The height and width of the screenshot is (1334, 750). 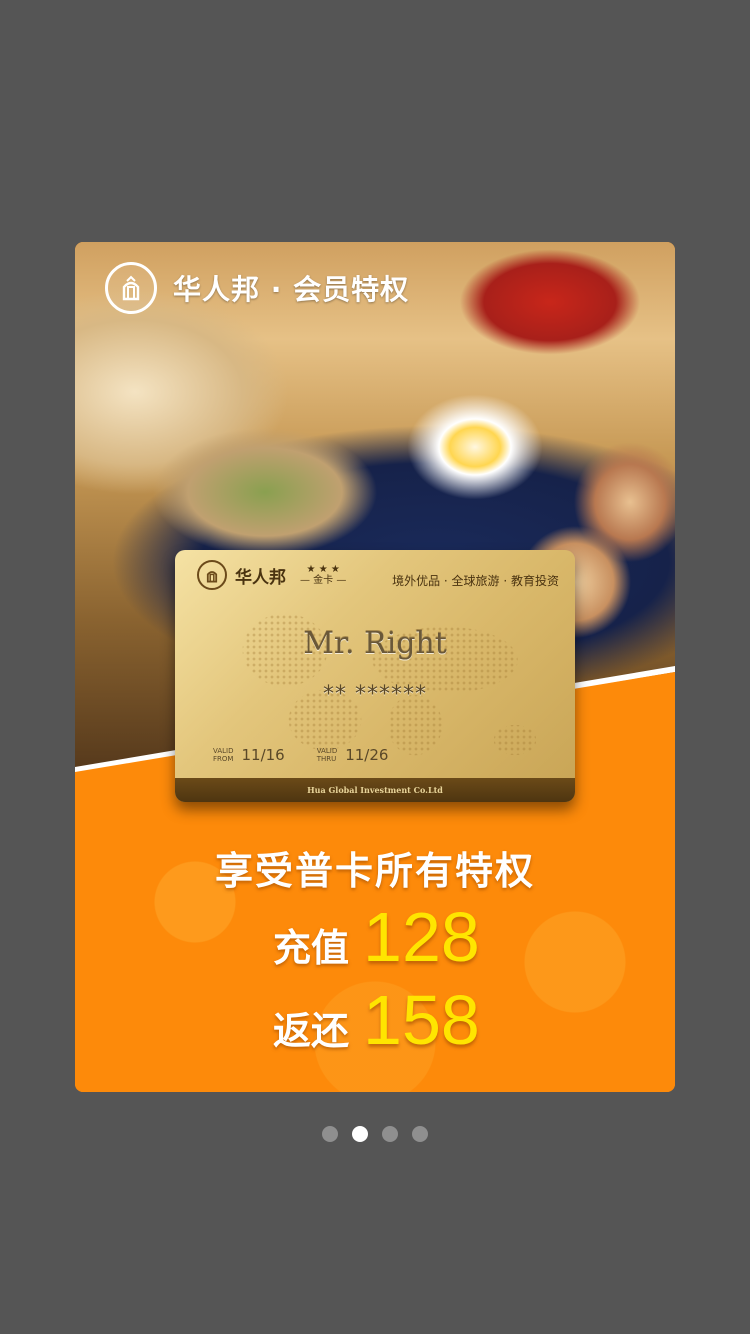 What do you see at coordinates (223, 755) in the screenshot?
I see `valid-from-label: VALID FROM` at bounding box center [223, 755].